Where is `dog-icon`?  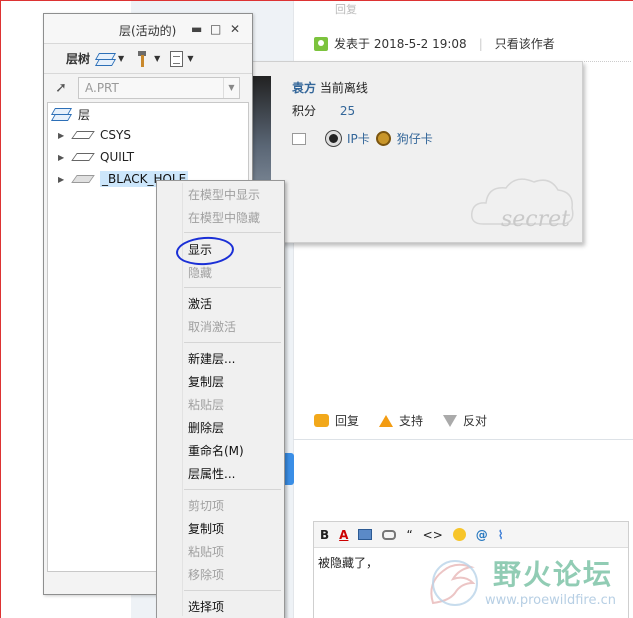 dog-icon is located at coordinates (383, 138).